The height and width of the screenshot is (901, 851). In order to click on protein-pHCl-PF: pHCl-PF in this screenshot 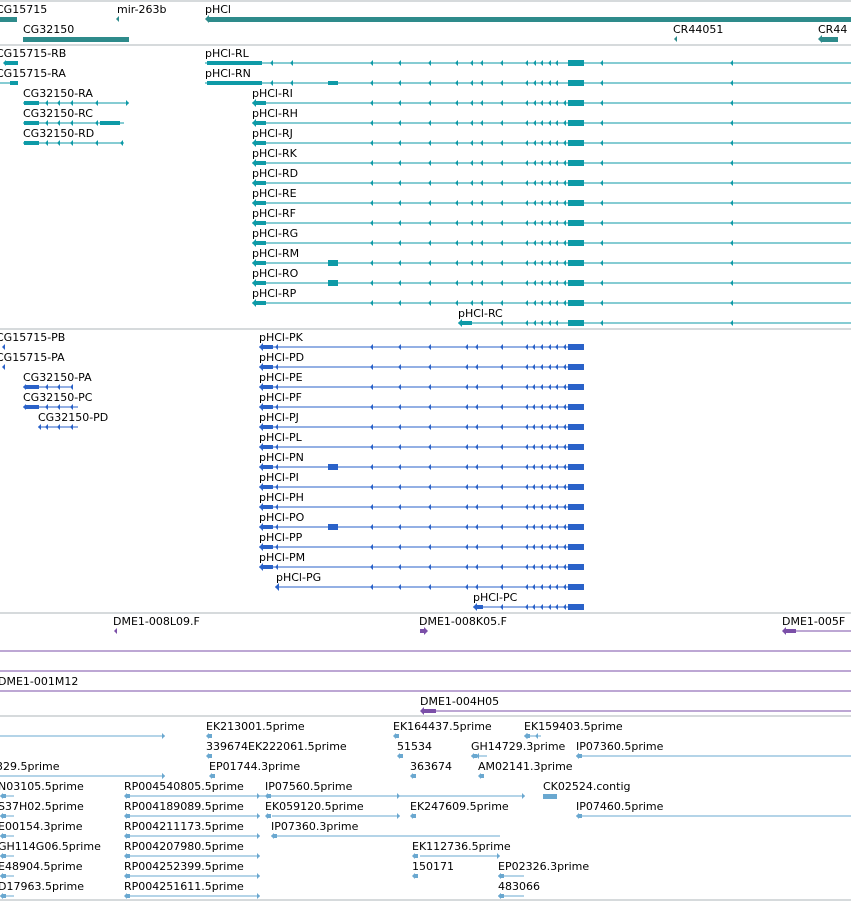, I will do `click(421, 401)`.